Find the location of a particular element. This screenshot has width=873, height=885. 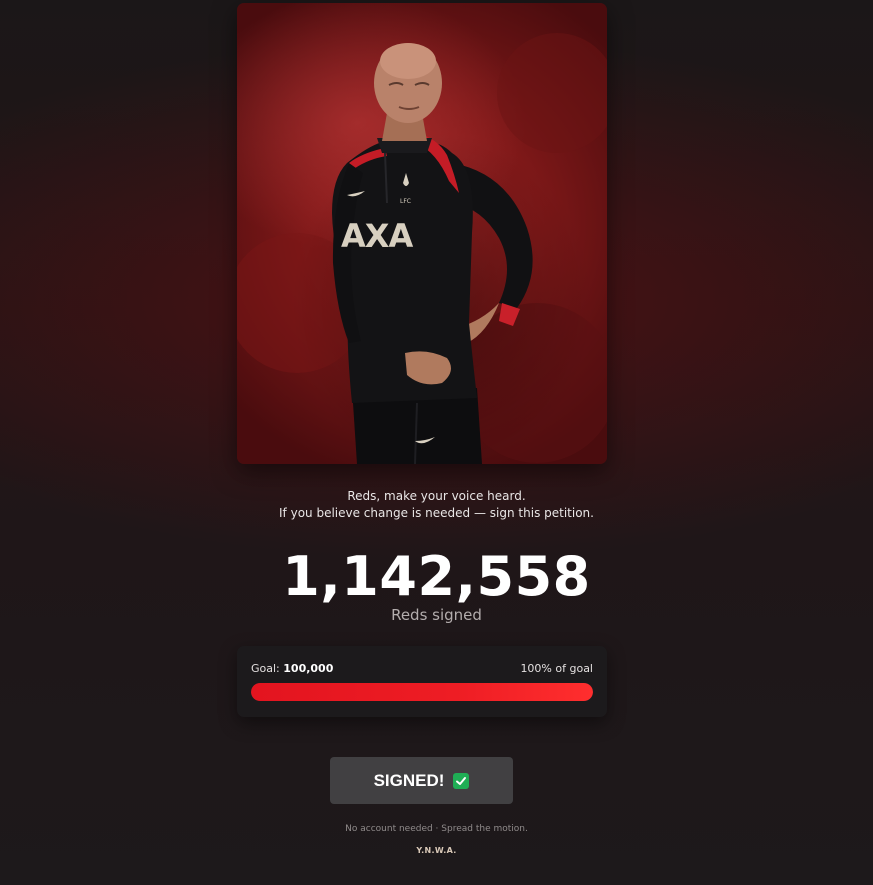

footer-motto: Y.N.W.A. is located at coordinates (436, 850).